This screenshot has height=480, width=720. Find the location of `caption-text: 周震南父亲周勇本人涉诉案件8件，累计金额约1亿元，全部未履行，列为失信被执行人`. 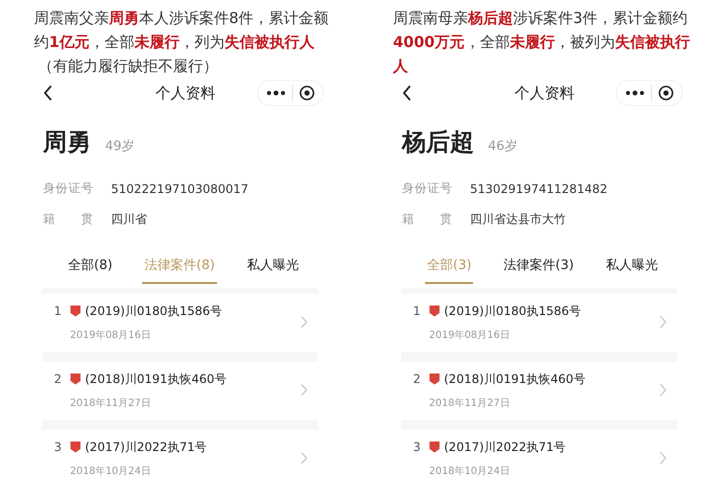

caption-text: 周震南父亲周勇本人涉诉案件8件，累计金额约1亿元，全部未履行，列为失信被执行人 is located at coordinates (182, 30).